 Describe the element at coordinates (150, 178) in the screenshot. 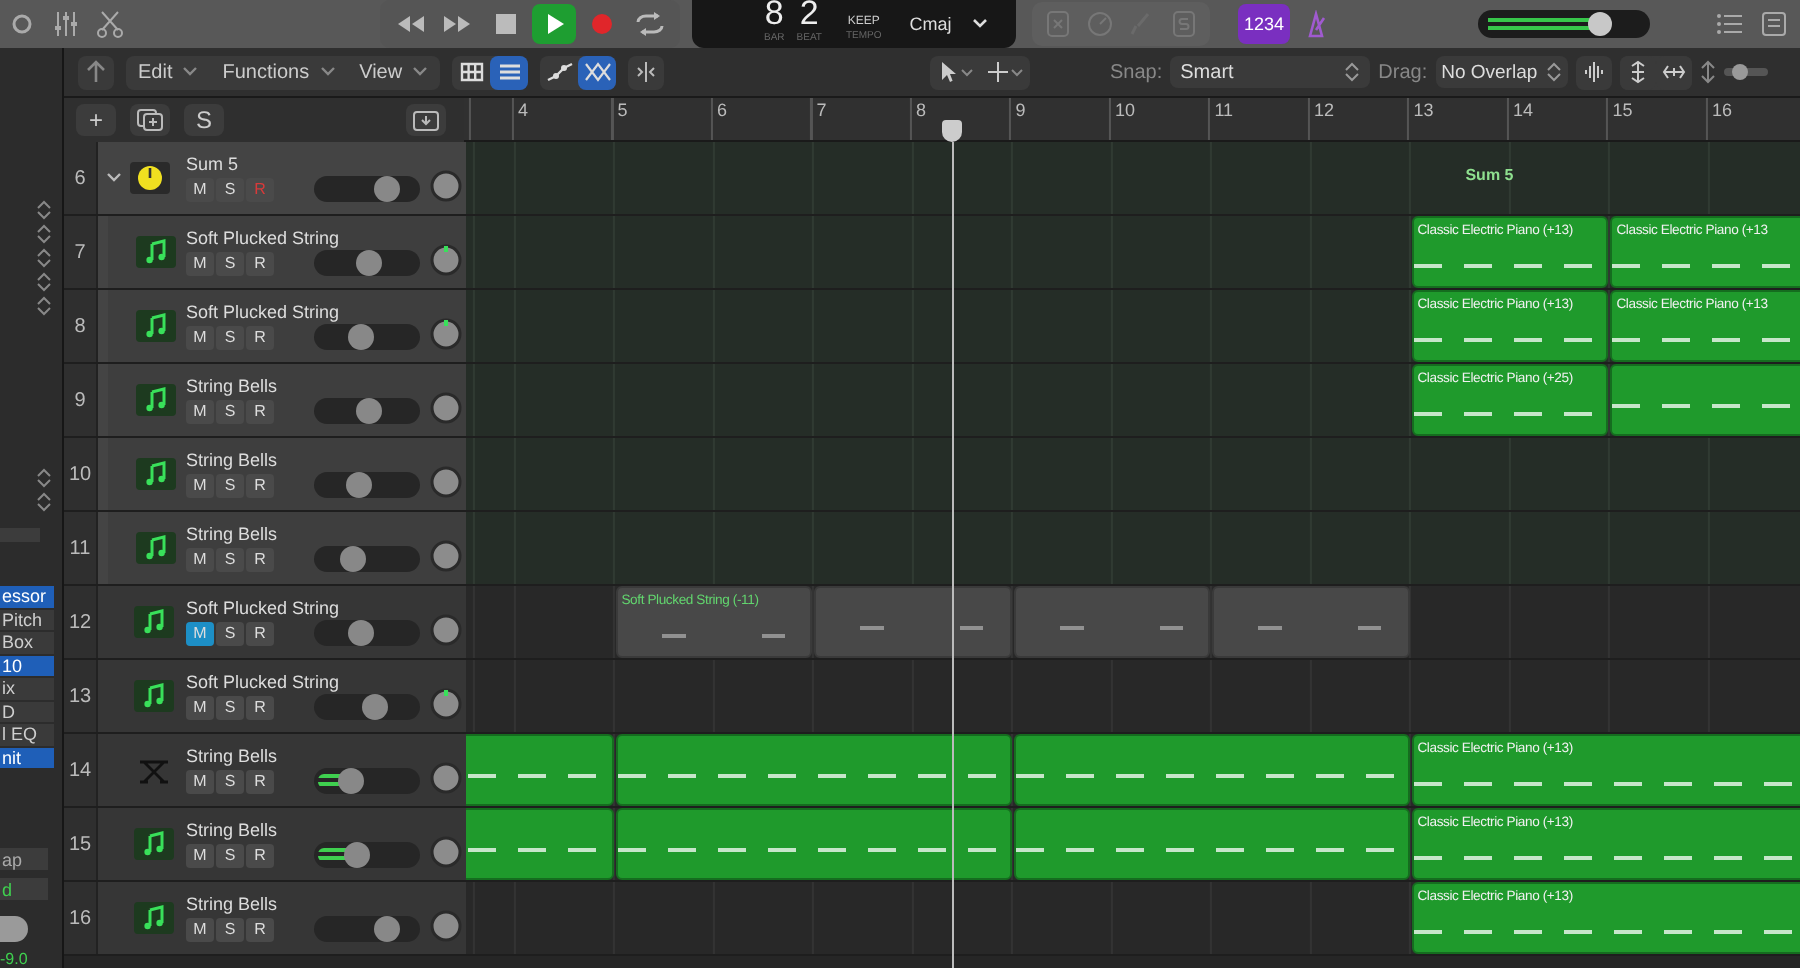

I see `summing-knob-icon` at that location.